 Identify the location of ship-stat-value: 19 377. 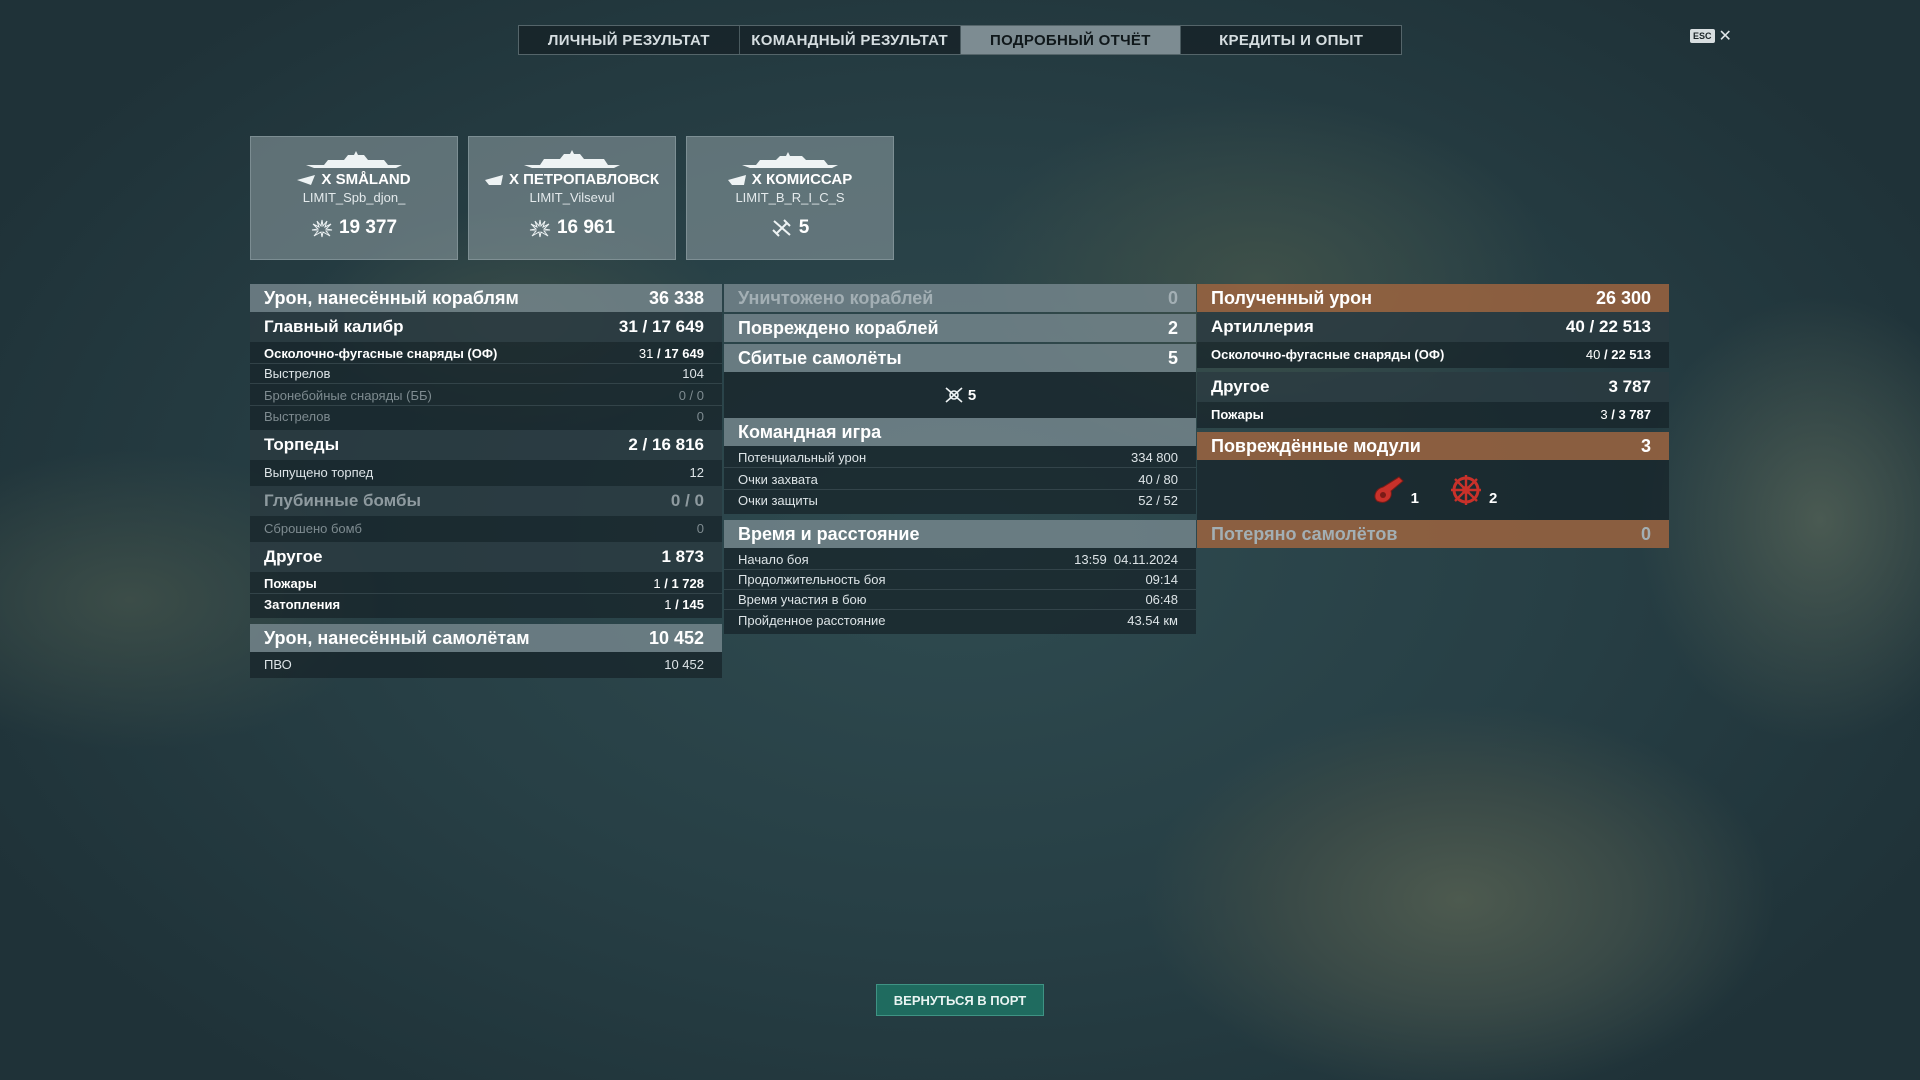
(368, 227).